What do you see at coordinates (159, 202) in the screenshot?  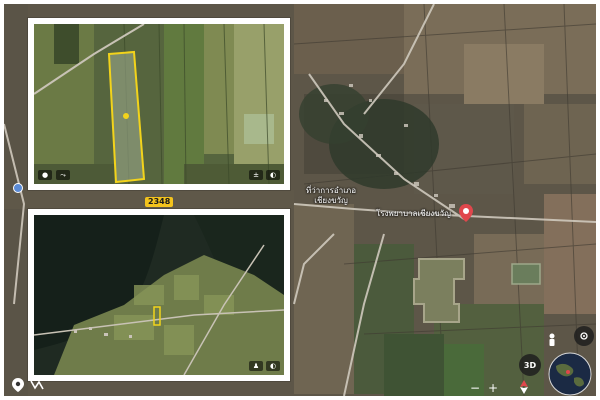 I see `road-number-shield: 2348` at bounding box center [159, 202].